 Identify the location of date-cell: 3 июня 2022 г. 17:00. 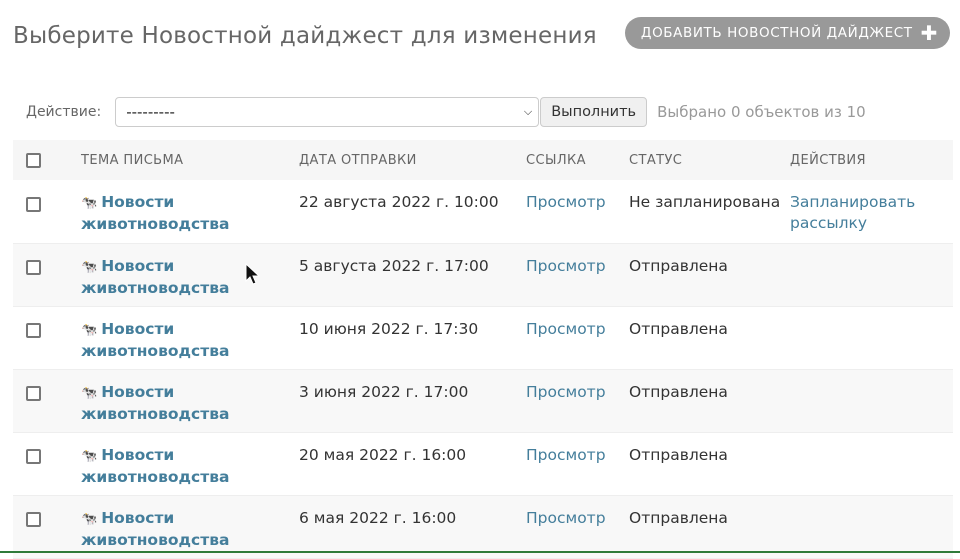
(384, 391).